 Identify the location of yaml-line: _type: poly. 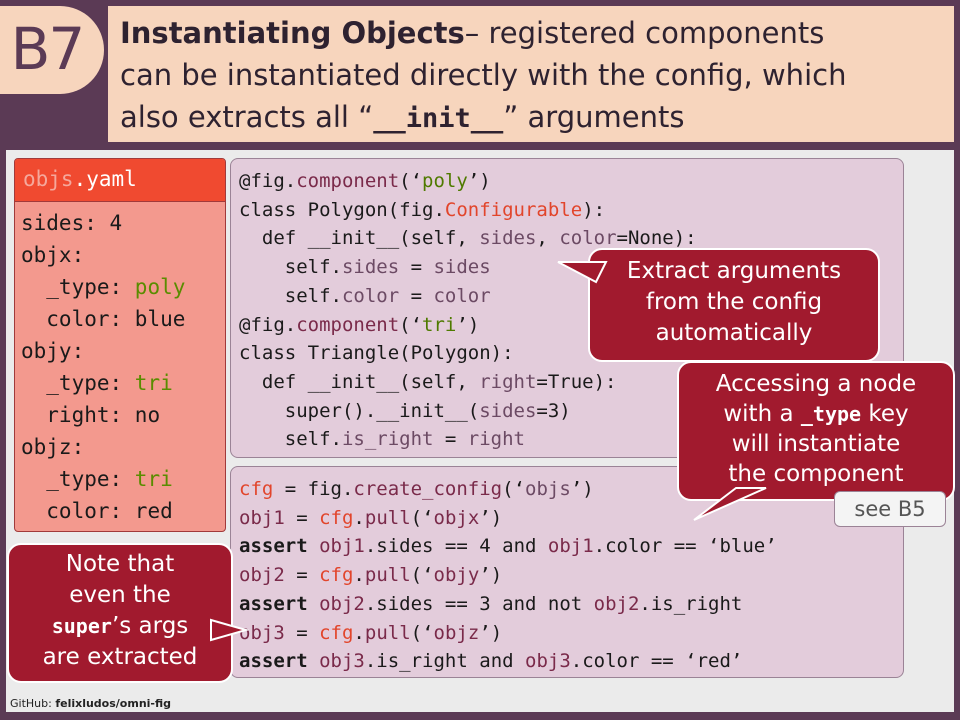
(103, 287).